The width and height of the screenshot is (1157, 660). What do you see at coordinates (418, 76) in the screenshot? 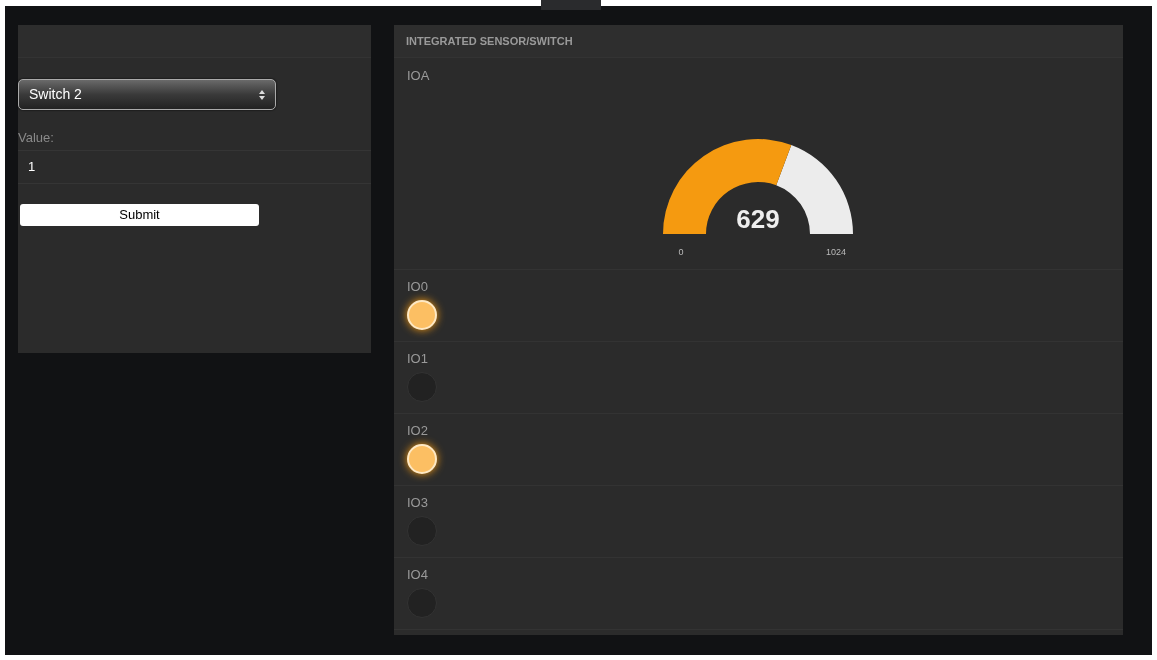
I see `io-label: IOA` at bounding box center [418, 76].